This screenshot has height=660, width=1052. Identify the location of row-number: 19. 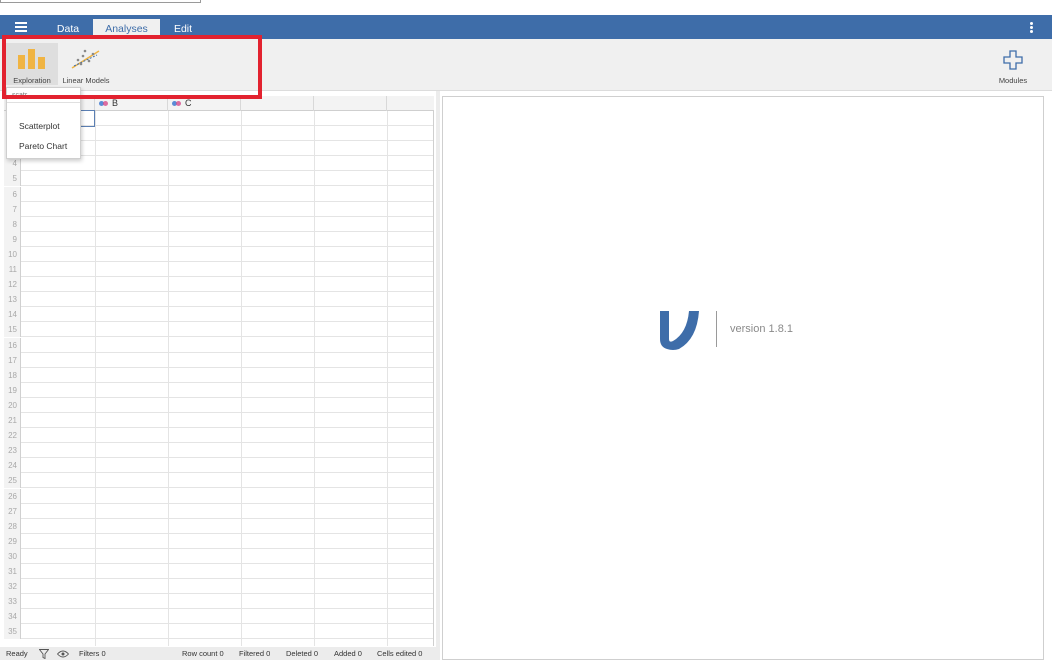
(12, 390).